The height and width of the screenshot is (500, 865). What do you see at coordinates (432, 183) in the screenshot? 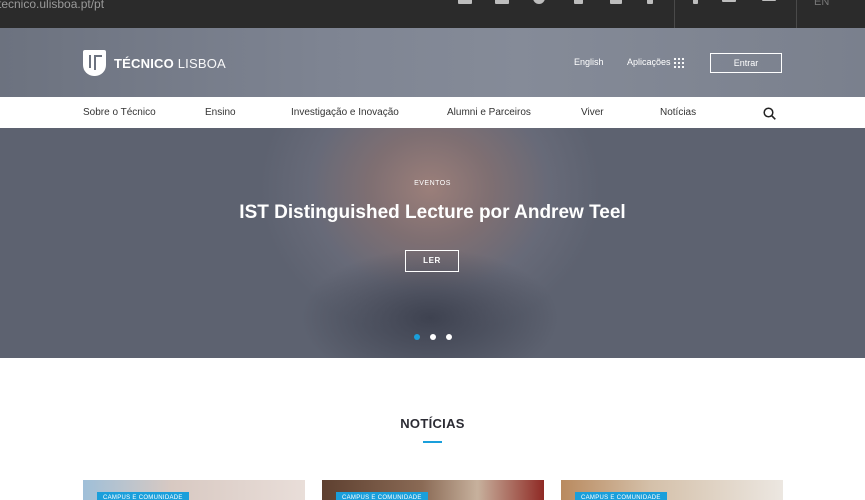
I see `hero-category-tag: EVENTOS` at bounding box center [432, 183].